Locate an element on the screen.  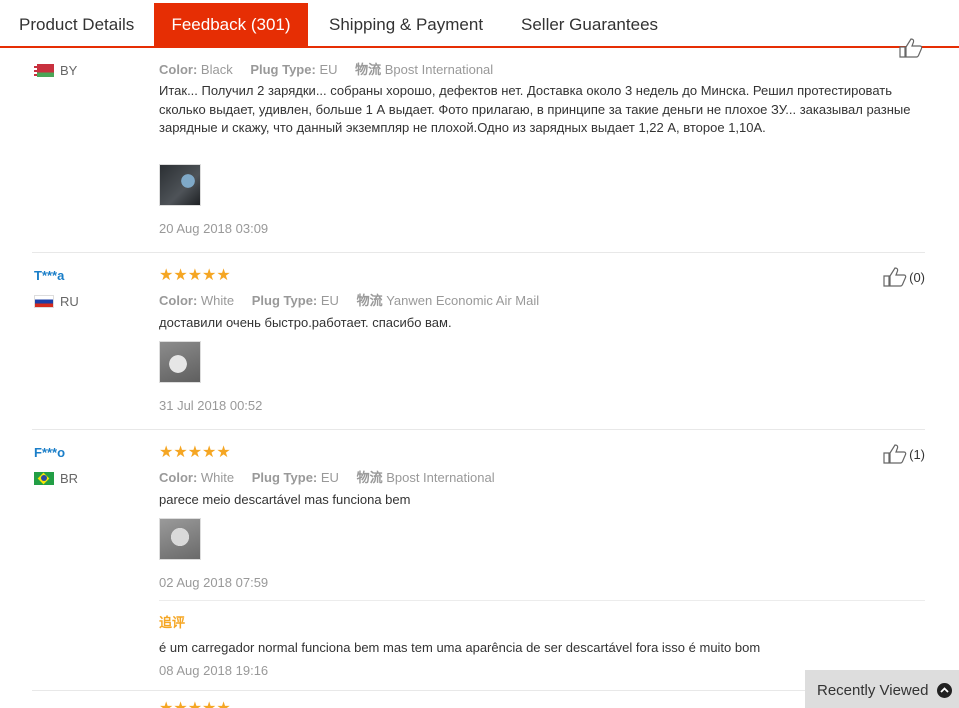
reviewer-country: RU is located at coordinates (56, 301).